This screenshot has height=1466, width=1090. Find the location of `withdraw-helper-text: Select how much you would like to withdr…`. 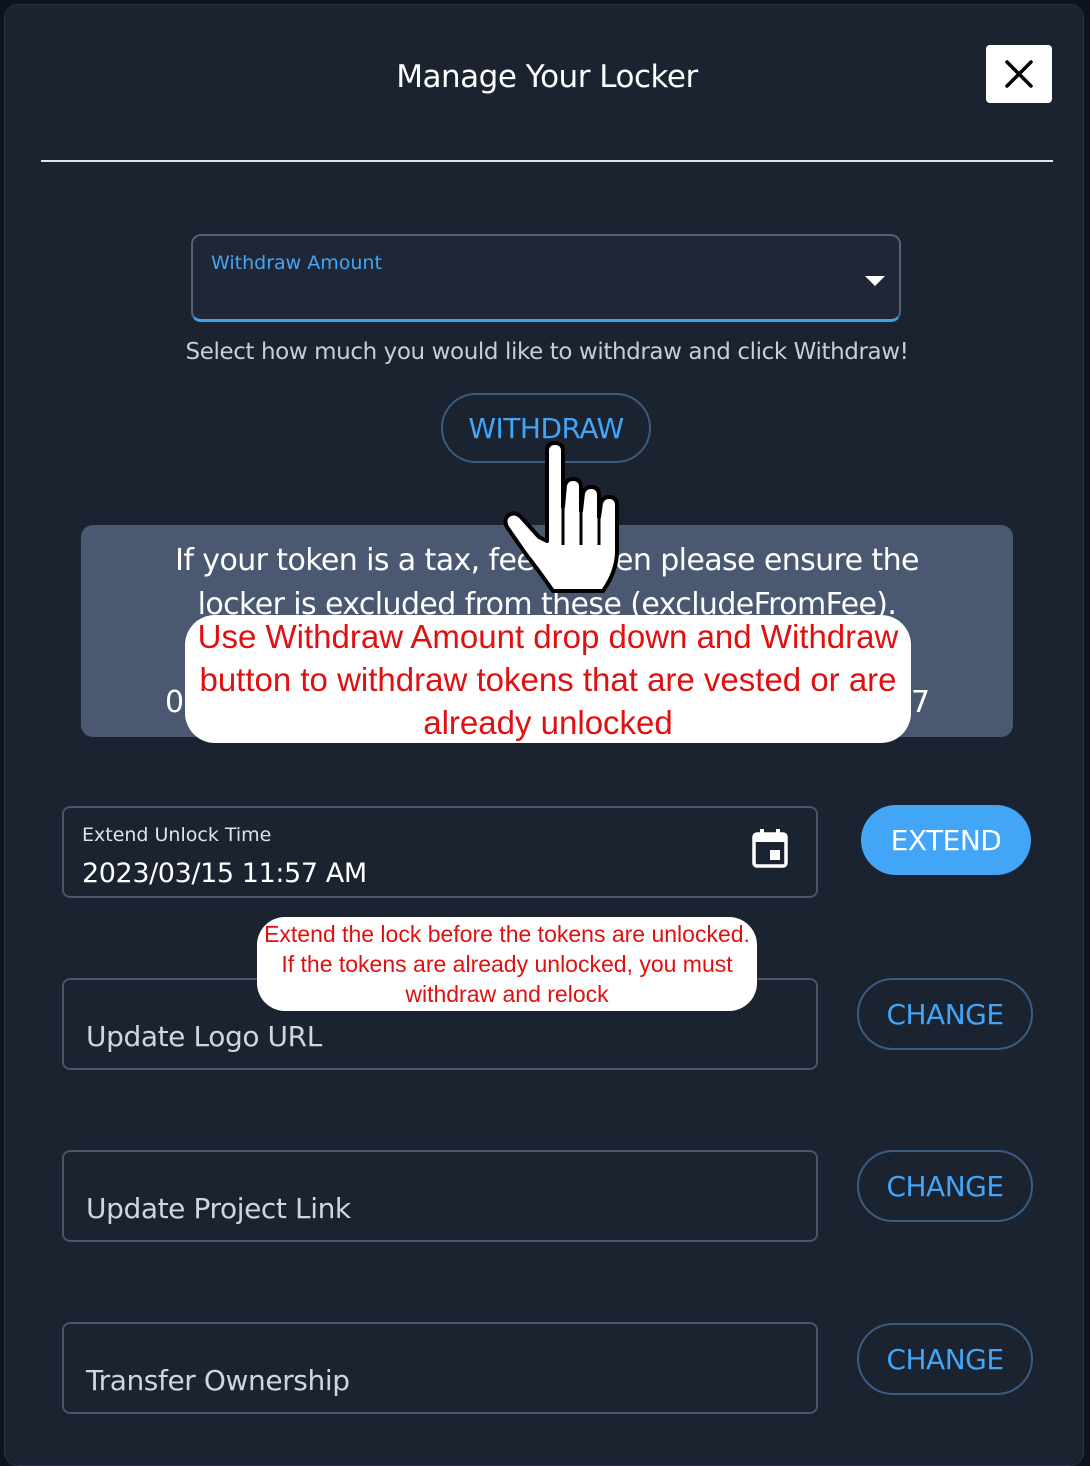

withdraw-helper-text: Select how much you would like to withdr… is located at coordinates (547, 352).